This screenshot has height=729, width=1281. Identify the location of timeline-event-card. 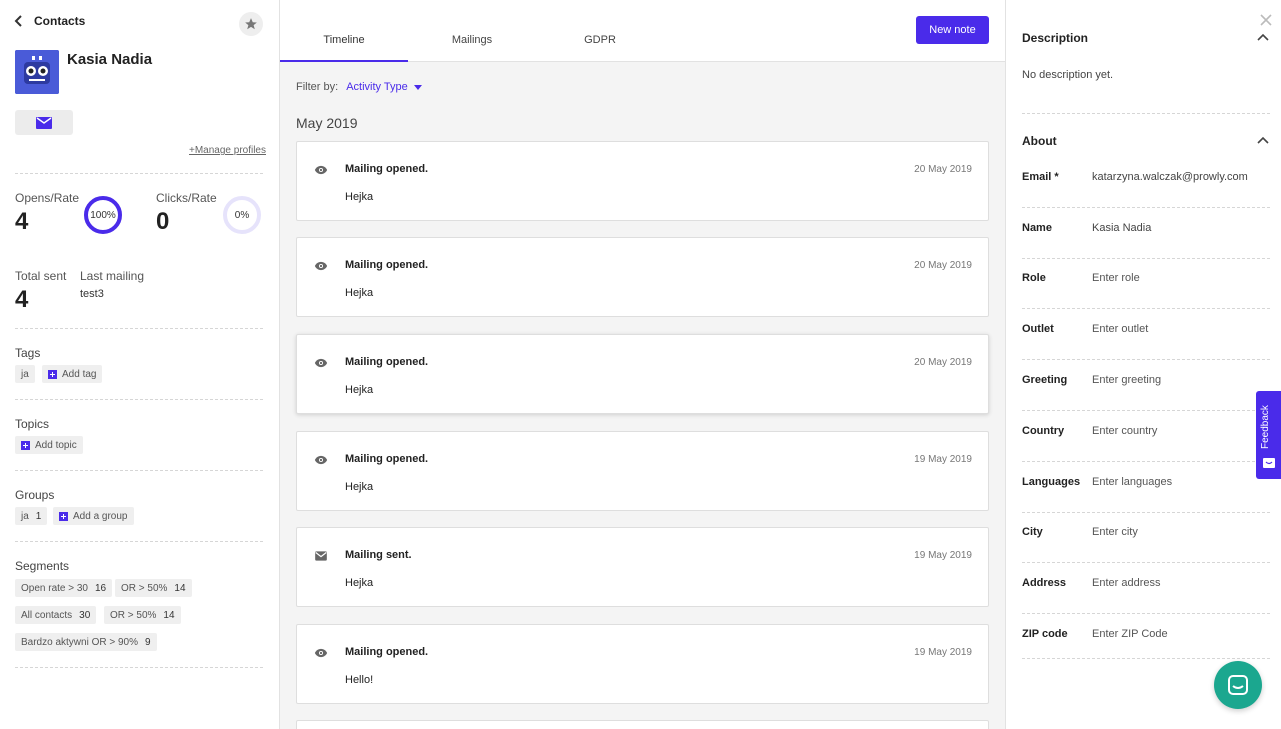
(642, 724).